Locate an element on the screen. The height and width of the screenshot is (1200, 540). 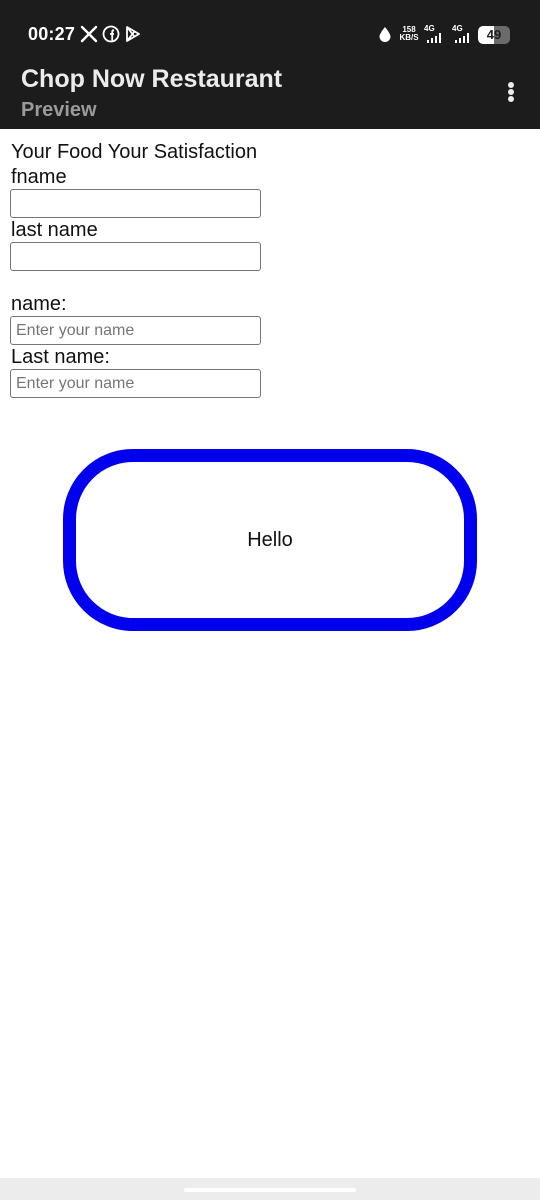
app-bar: Chop Now Restaurant Preview is located at coordinates (270, 95).